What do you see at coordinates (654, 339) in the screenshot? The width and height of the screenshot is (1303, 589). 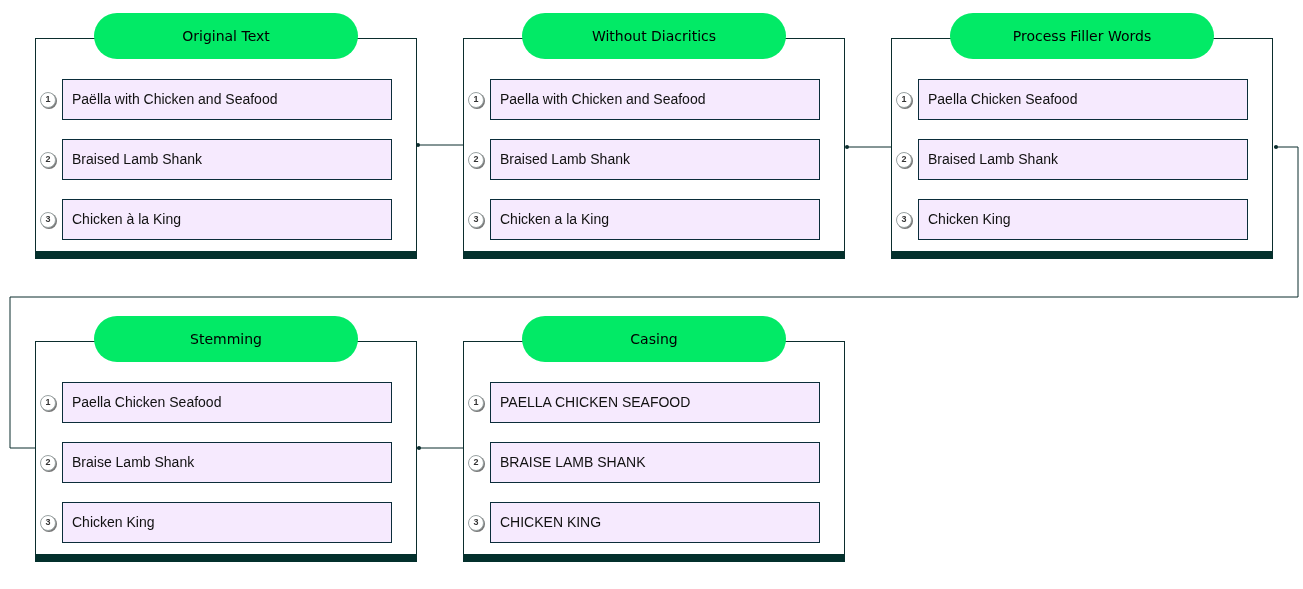 I see `stage-title: Casing` at bounding box center [654, 339].